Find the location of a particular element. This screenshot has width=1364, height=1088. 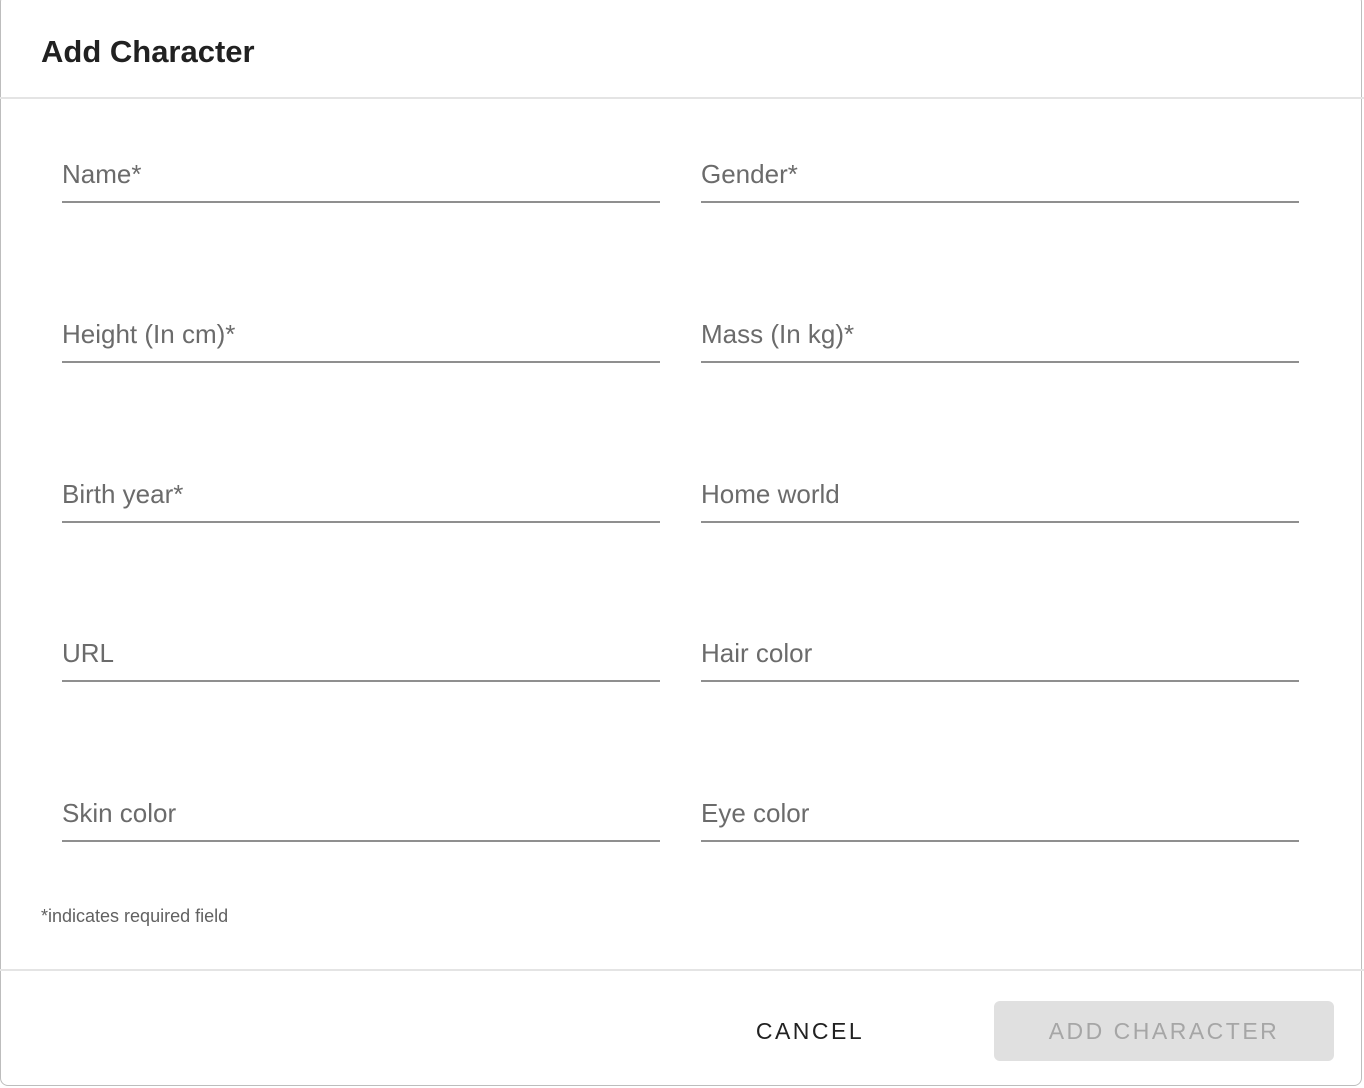

name-input is located at coordinates (363, 177).